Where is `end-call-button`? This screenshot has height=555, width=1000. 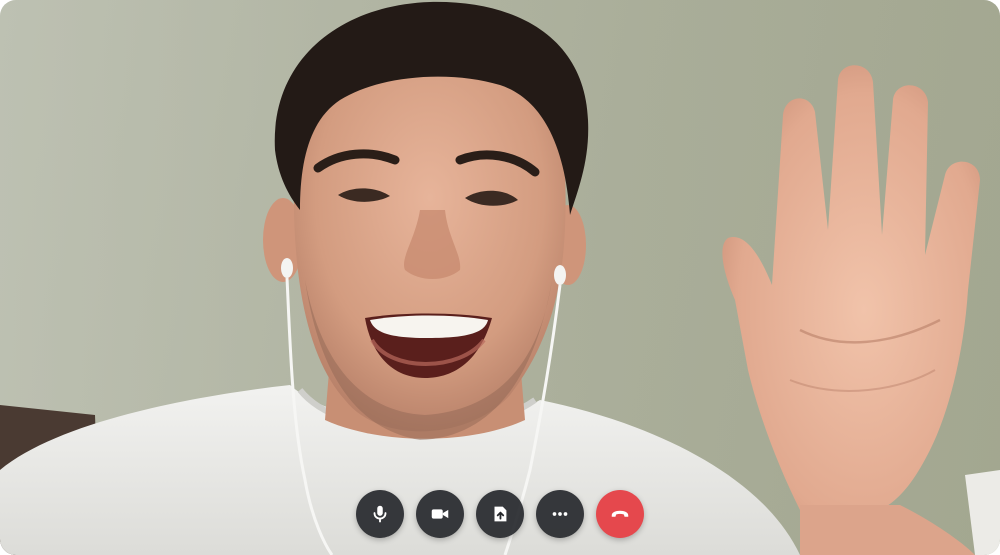 end-call-button is located at coordinates (620, 514).